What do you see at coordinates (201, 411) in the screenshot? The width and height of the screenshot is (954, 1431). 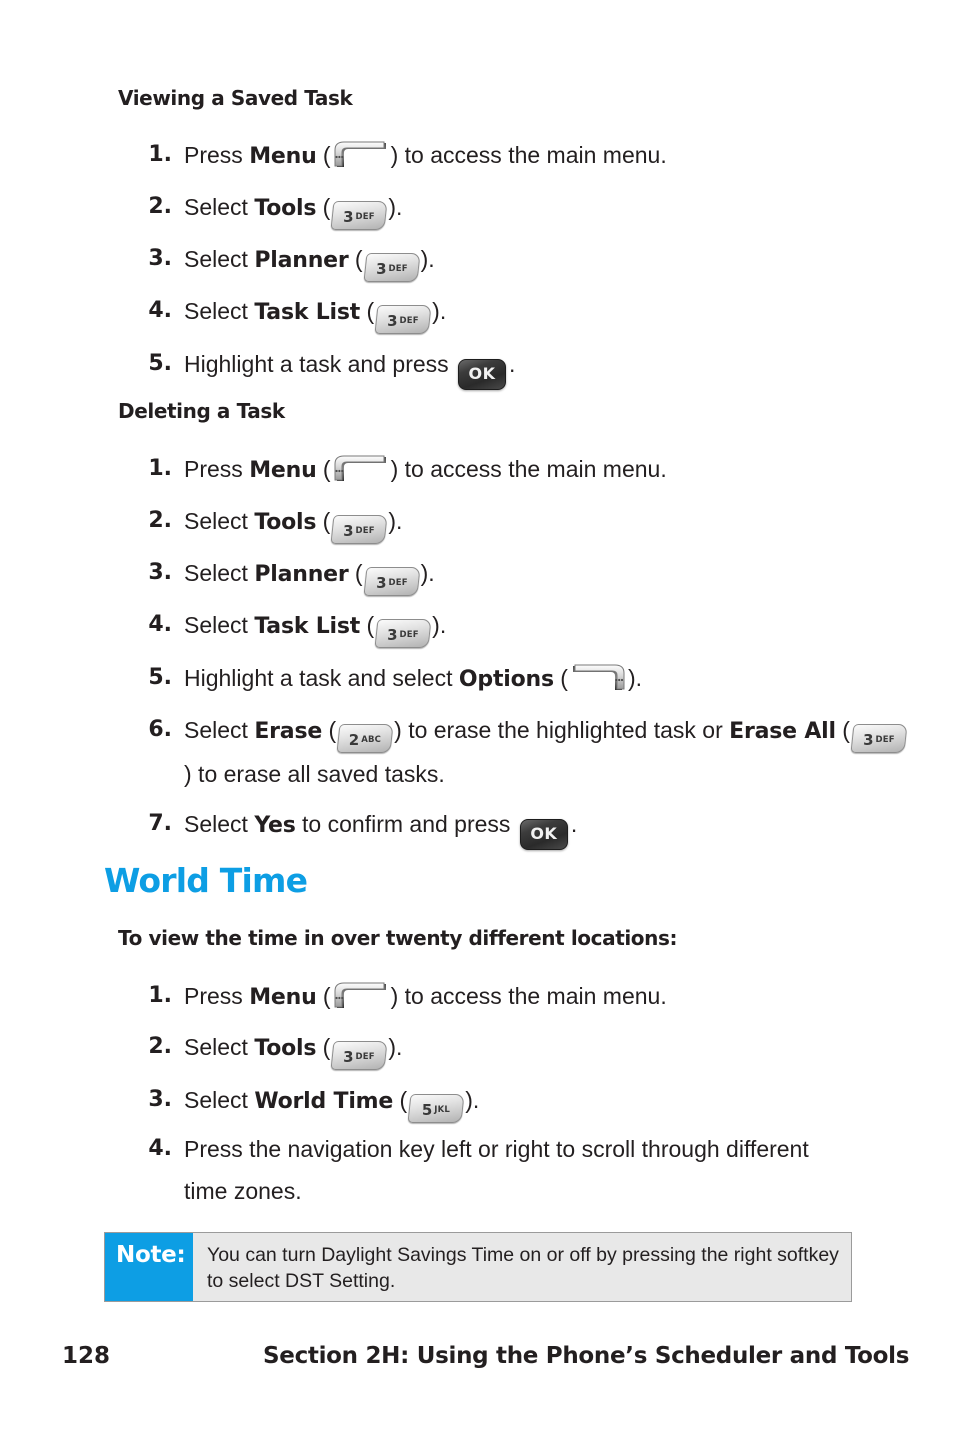 I see `heading-deleting-a-task: Deleting a Task` at bounding box center [201, 411].